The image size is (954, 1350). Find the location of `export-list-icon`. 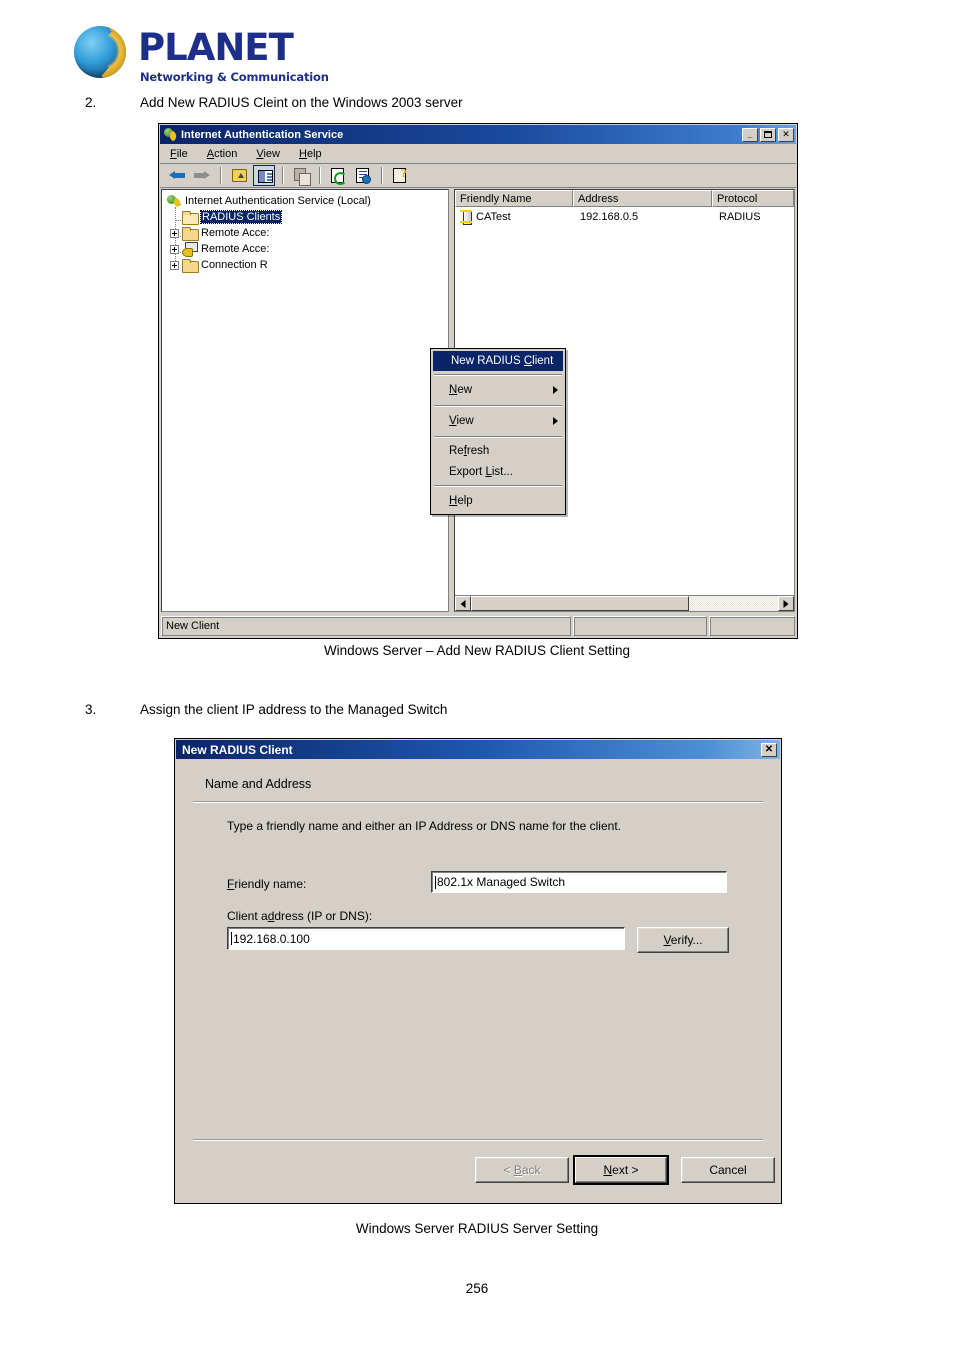

export-list-icon is located at coordinates (363, 176).